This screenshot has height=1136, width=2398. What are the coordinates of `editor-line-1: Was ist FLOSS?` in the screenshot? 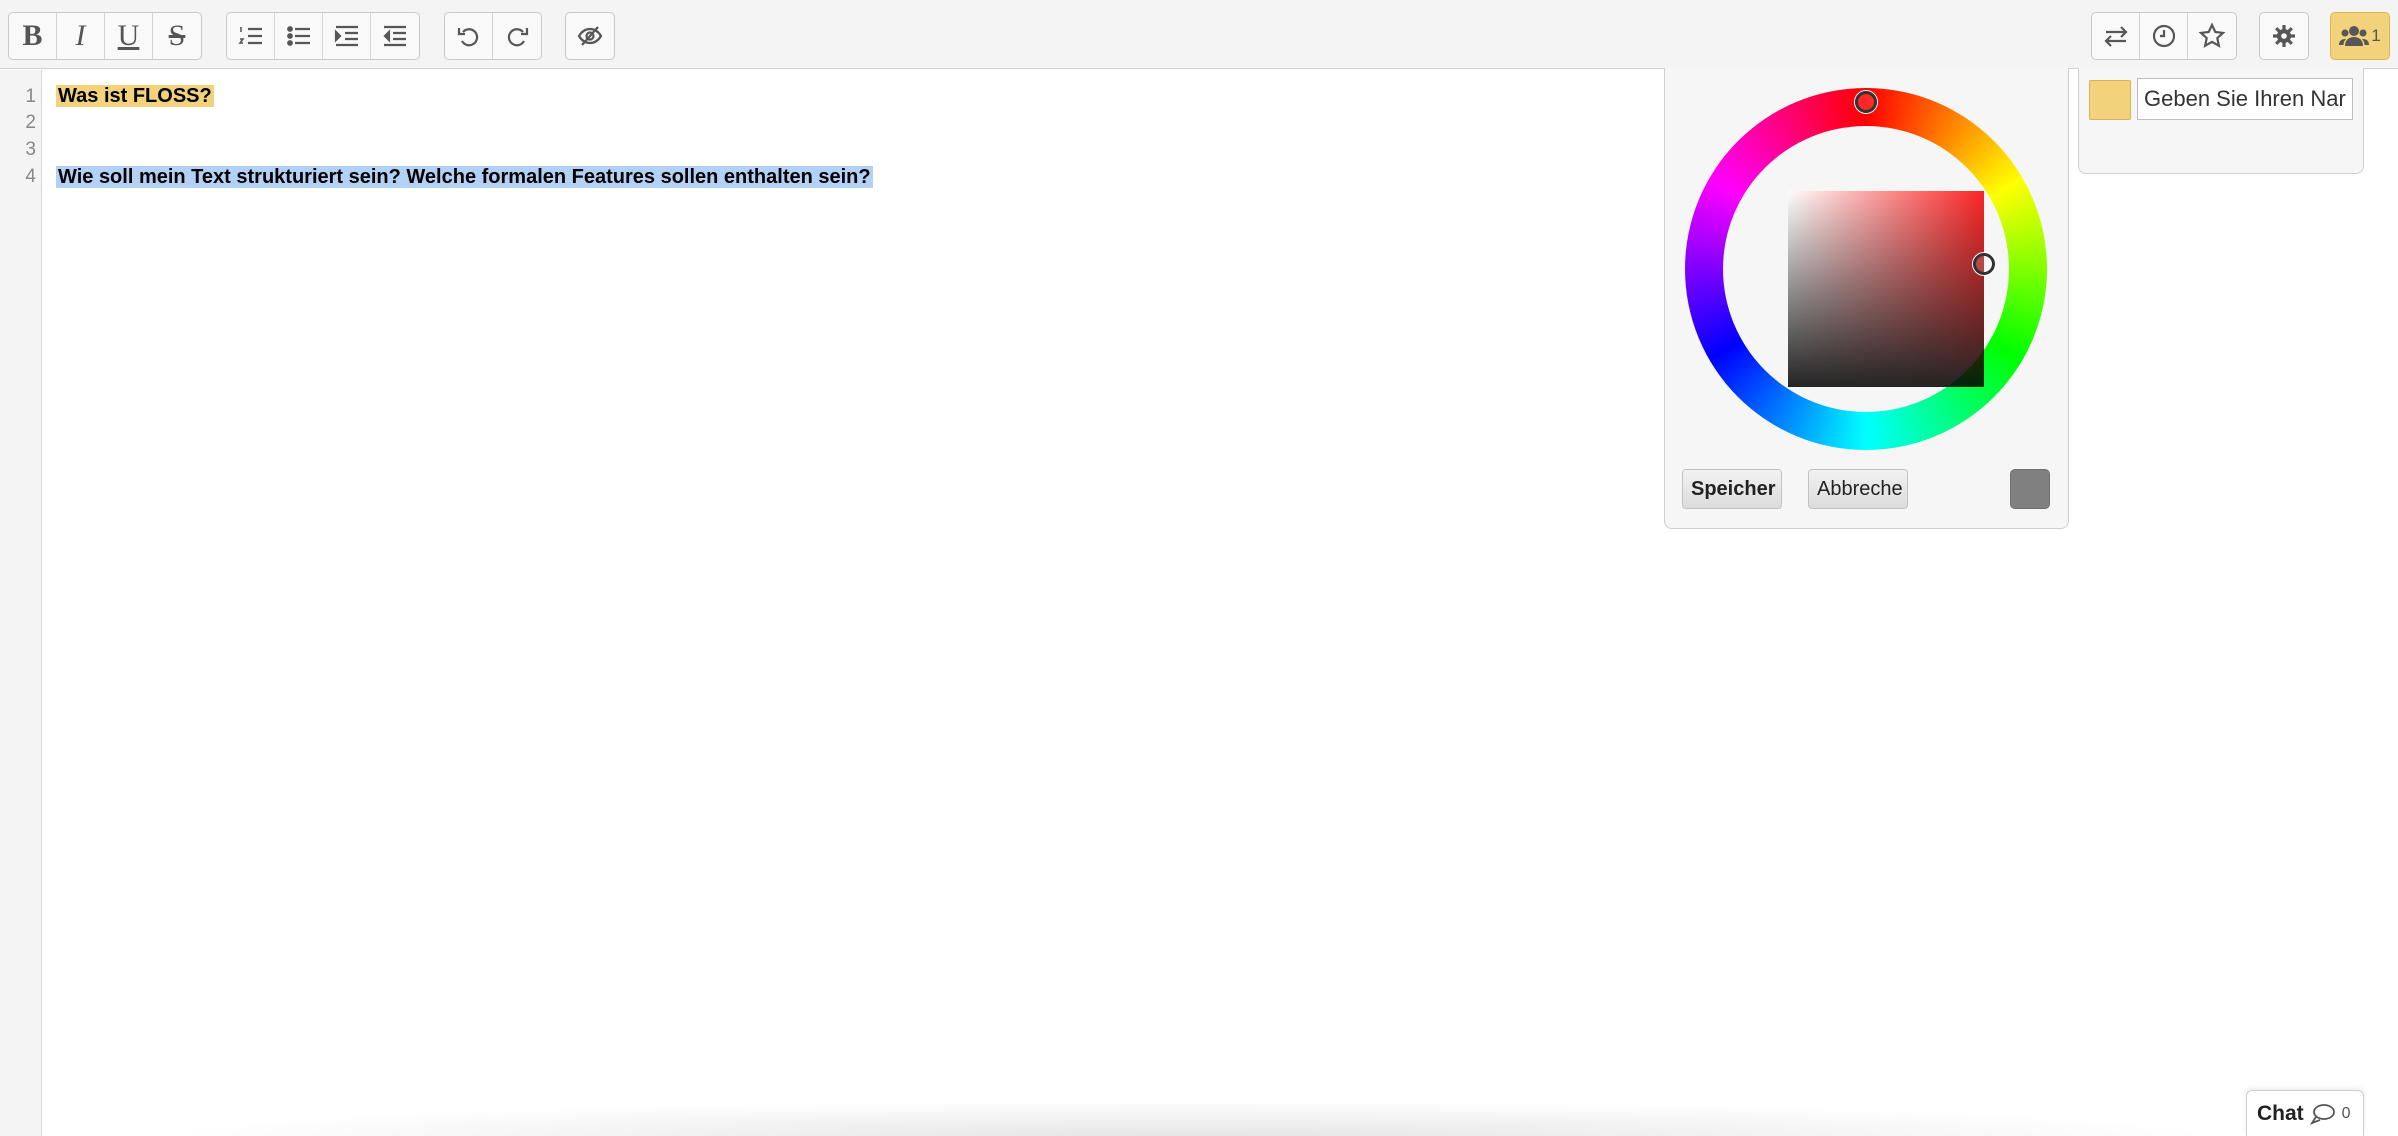 It's located at (135, 96).